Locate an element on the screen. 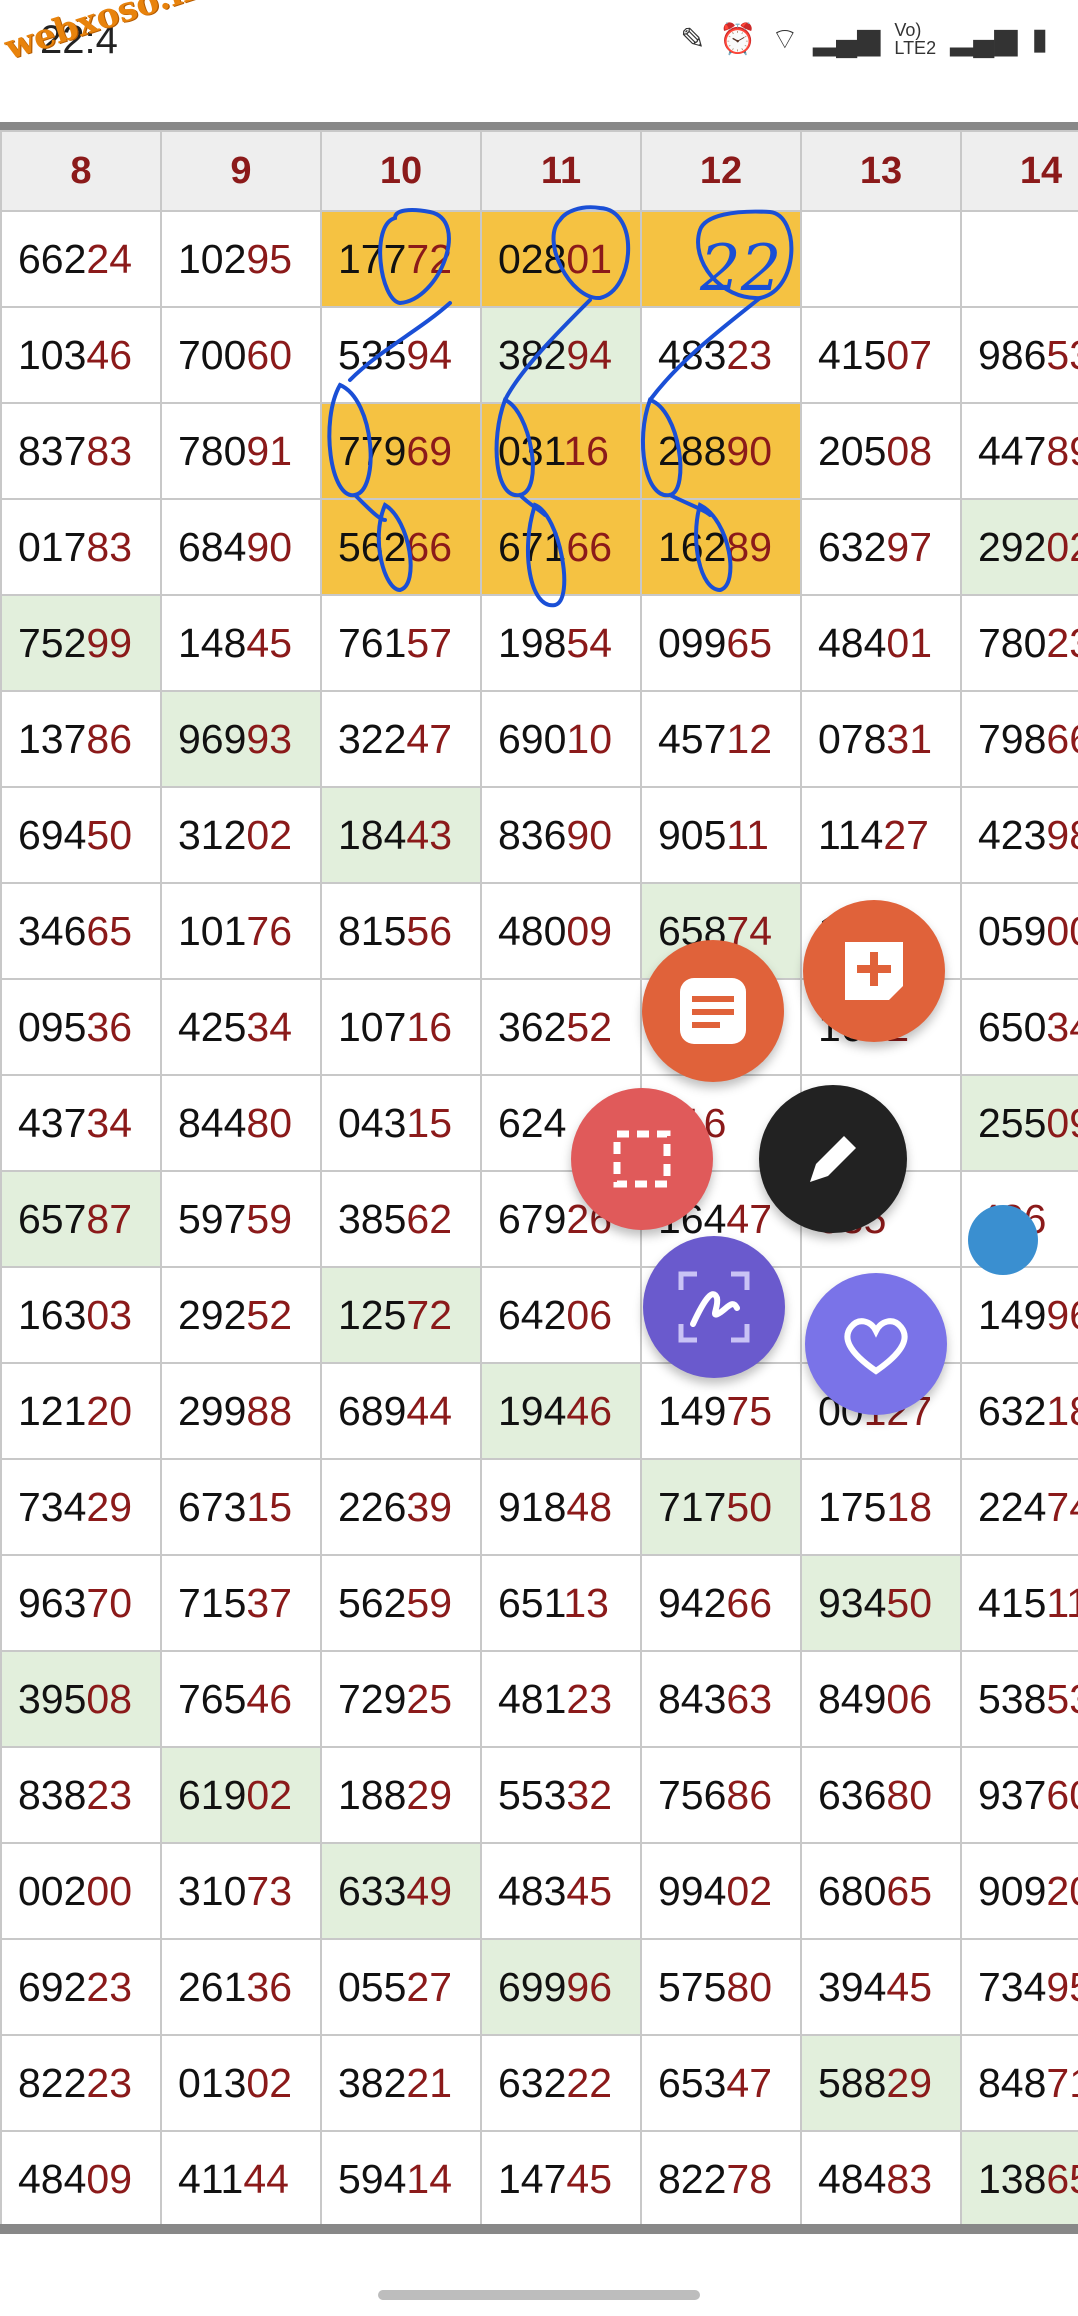 Image resolution: width=1078 pixels, height=2316 pixels. result-cell: 48345 is located at coordinates (561, 1891).